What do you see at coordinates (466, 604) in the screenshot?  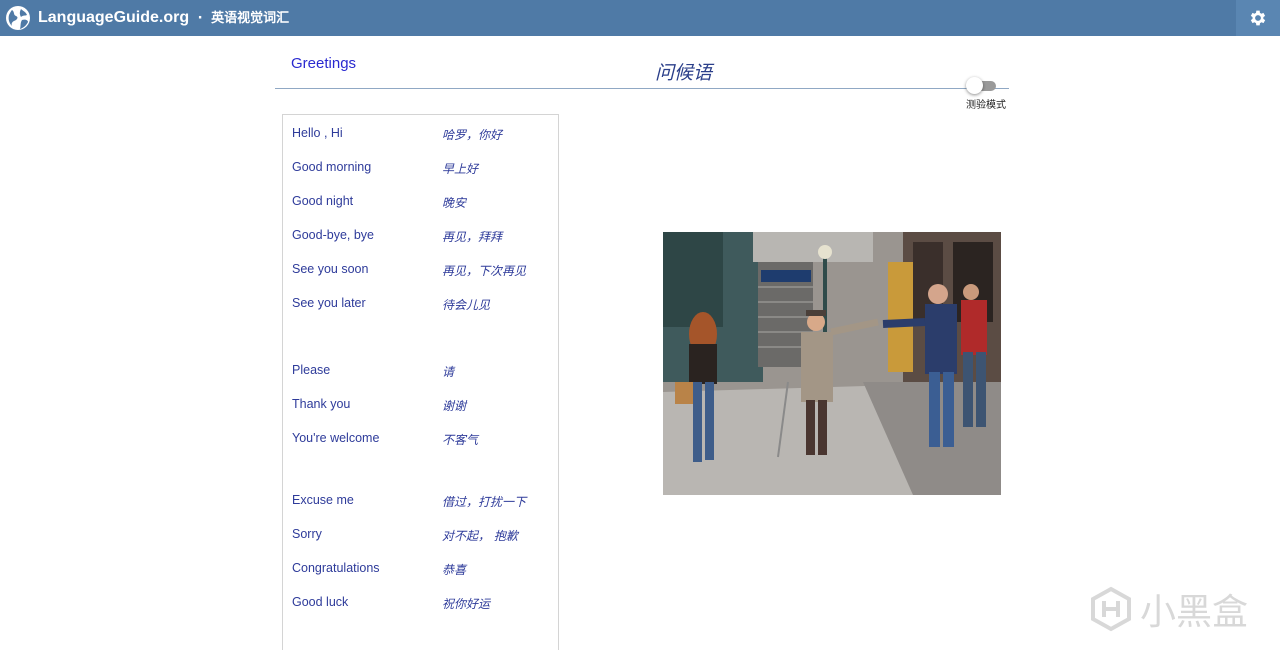 I see `vocab-chinese: 祝你好运` at bounding box center [466, 604].